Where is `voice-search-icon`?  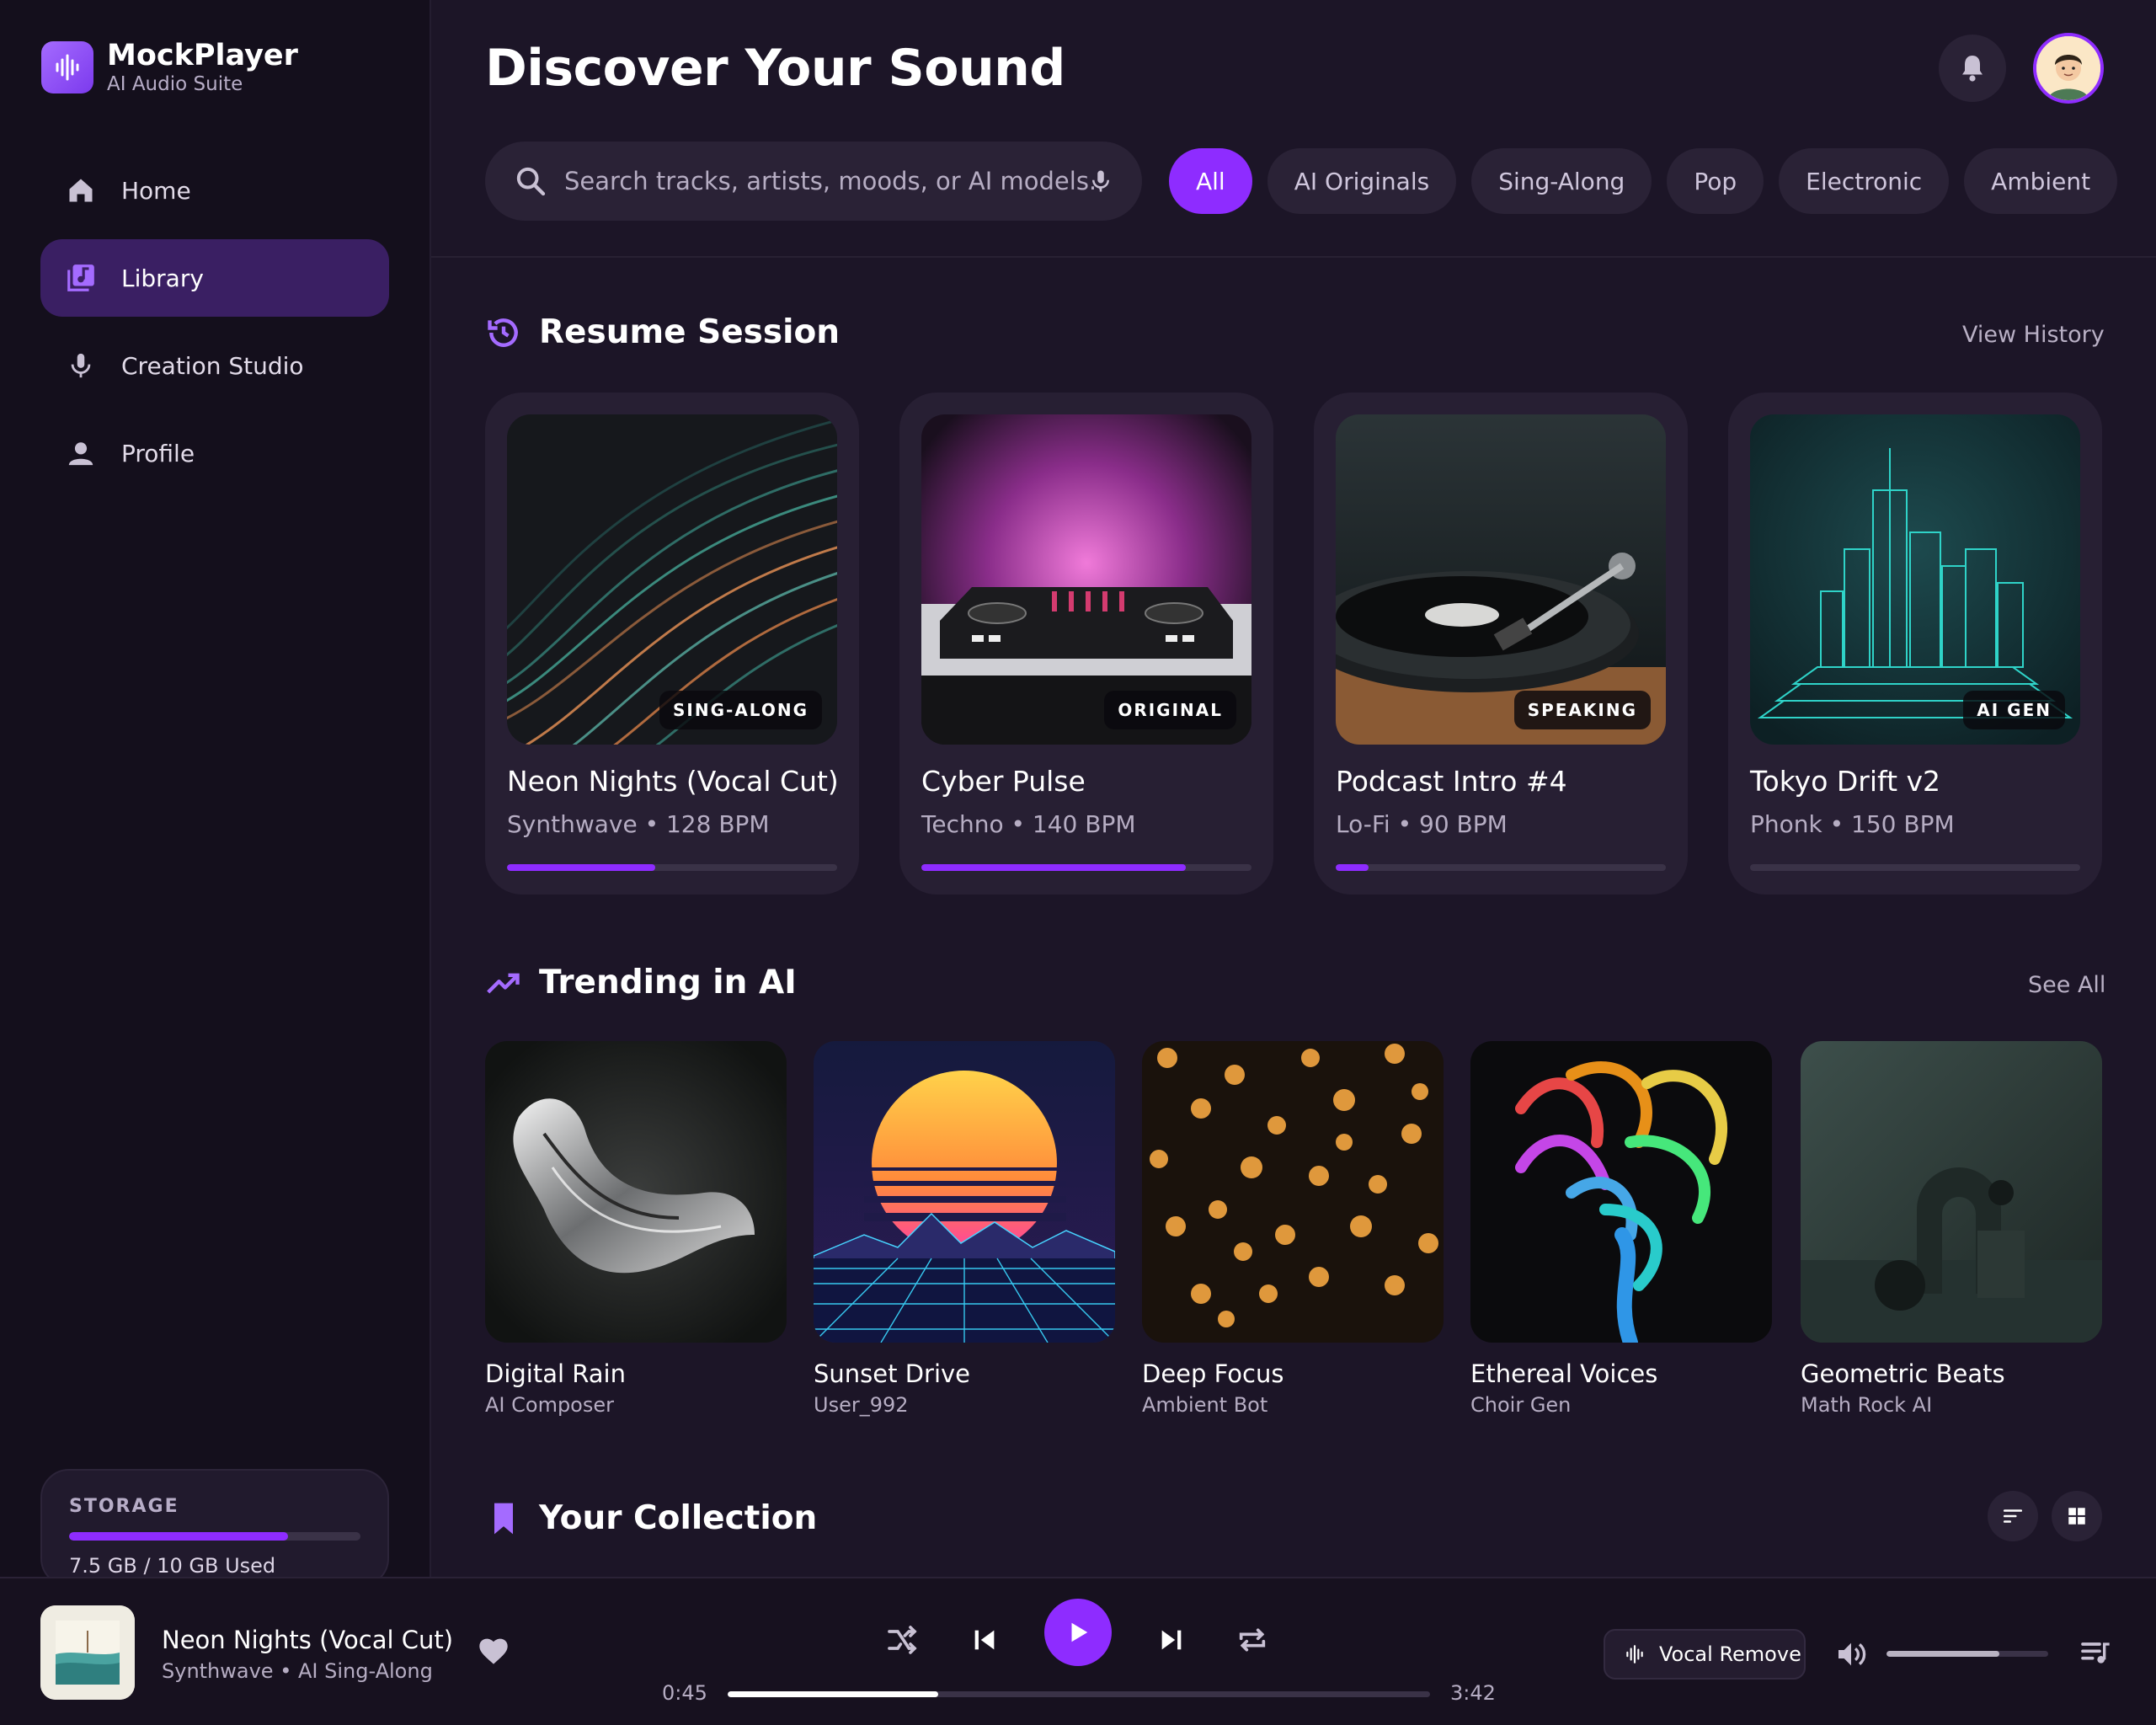
voice-search-icon is located at coordinates (1100, 182).